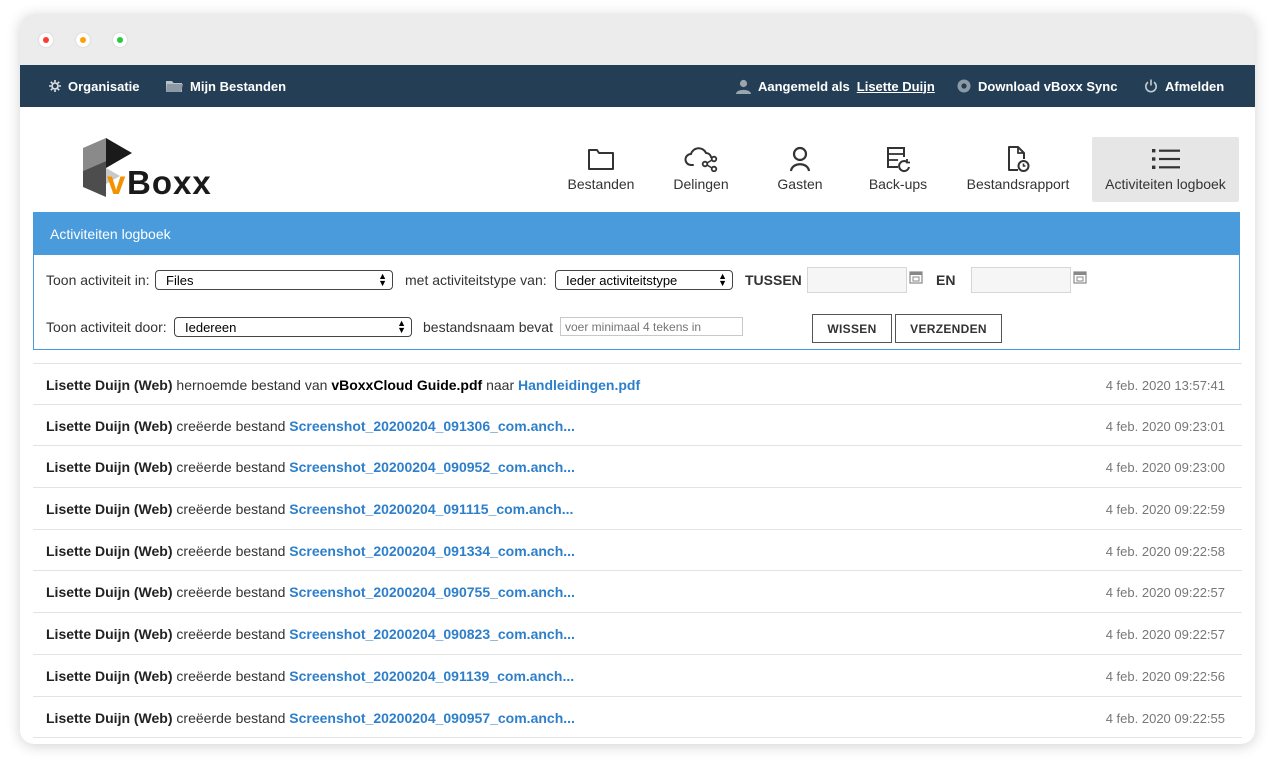 Image resolution: width=1269 pixels, height=764 pixels. I want to click on activity-type-select: Ieder activiteitstype ▲ ▼, so click(644, 280).